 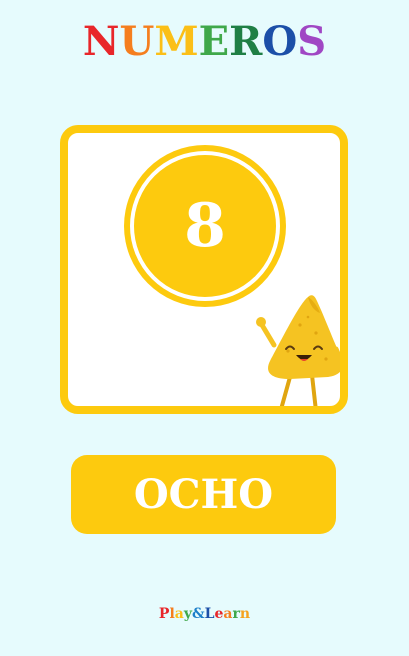 I want to click on brand-footer: Play&Learn, so click(x=204, y=614).